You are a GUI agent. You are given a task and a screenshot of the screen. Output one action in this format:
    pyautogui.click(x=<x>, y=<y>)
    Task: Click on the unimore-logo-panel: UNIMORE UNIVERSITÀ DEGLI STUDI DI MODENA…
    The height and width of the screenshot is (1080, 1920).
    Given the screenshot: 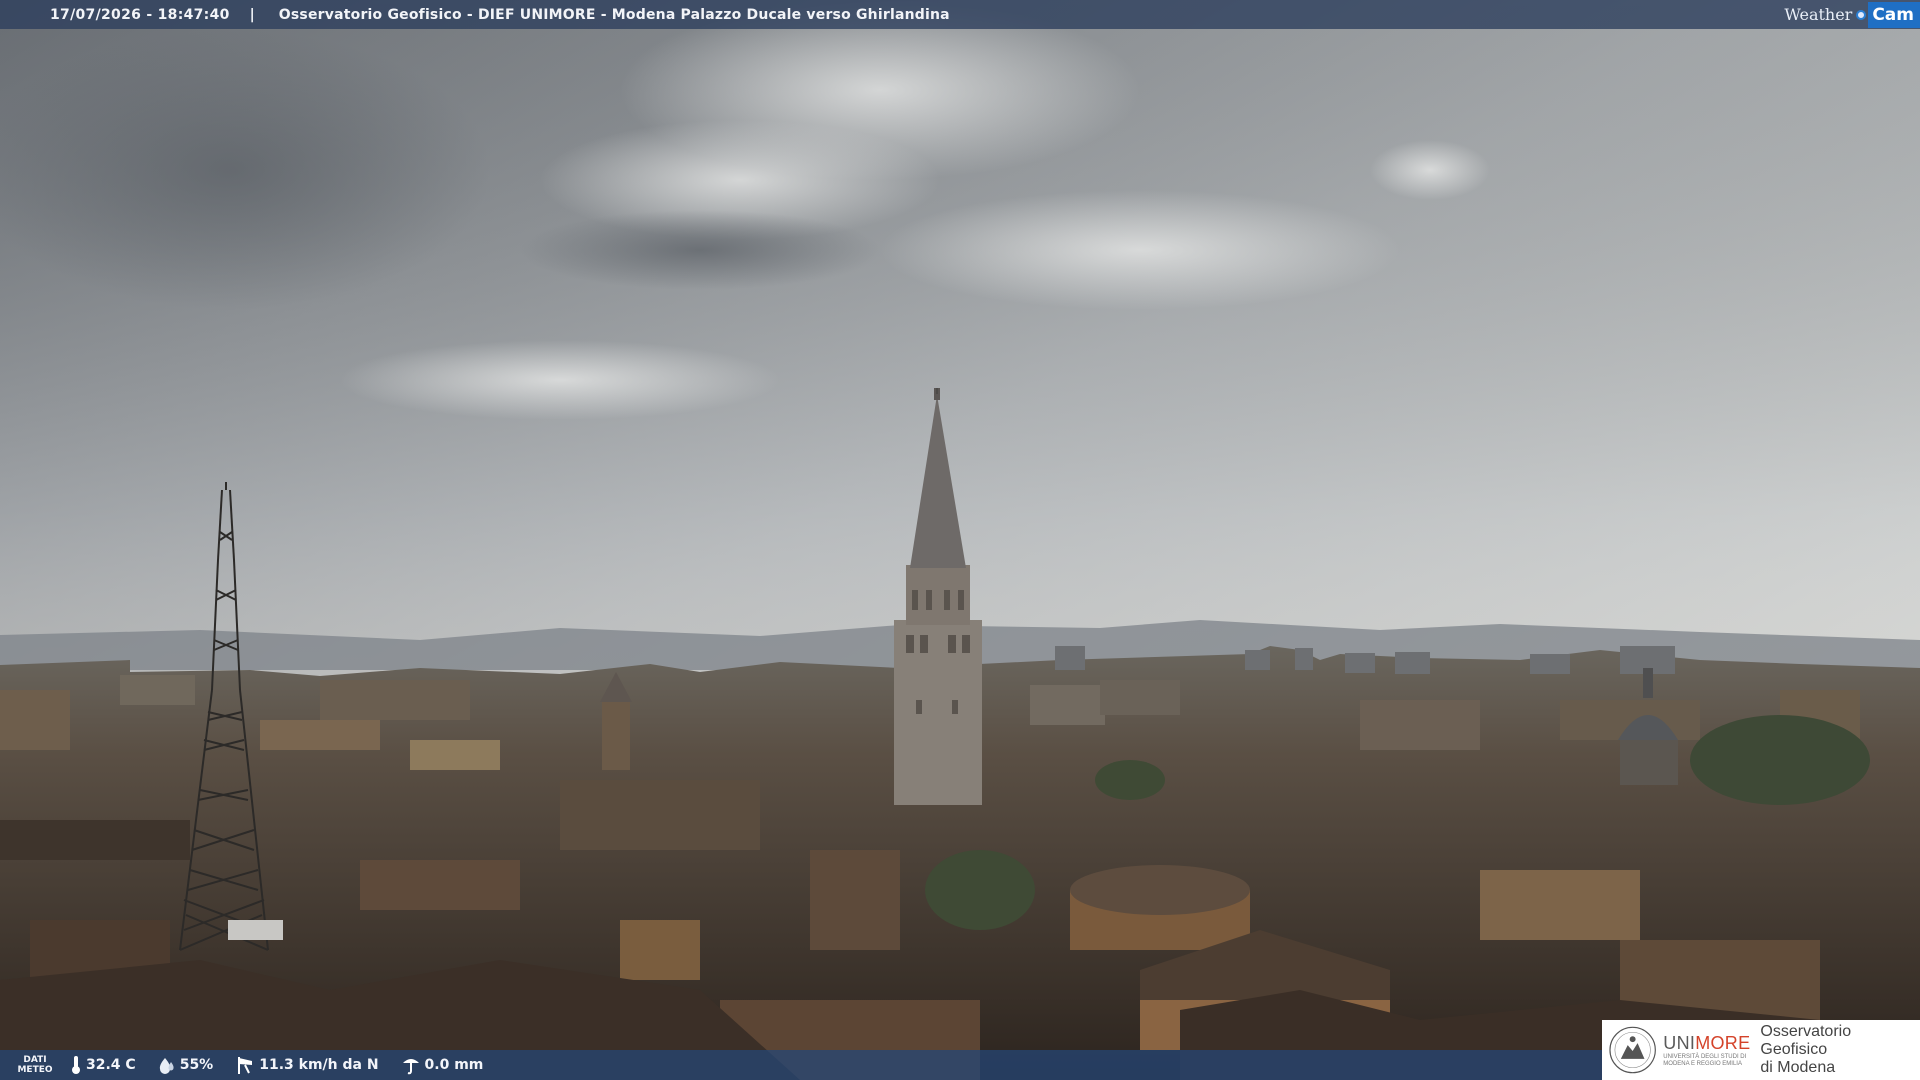 What is the action you would take?
    pyautogui.click(x=1761, y=1050)
    